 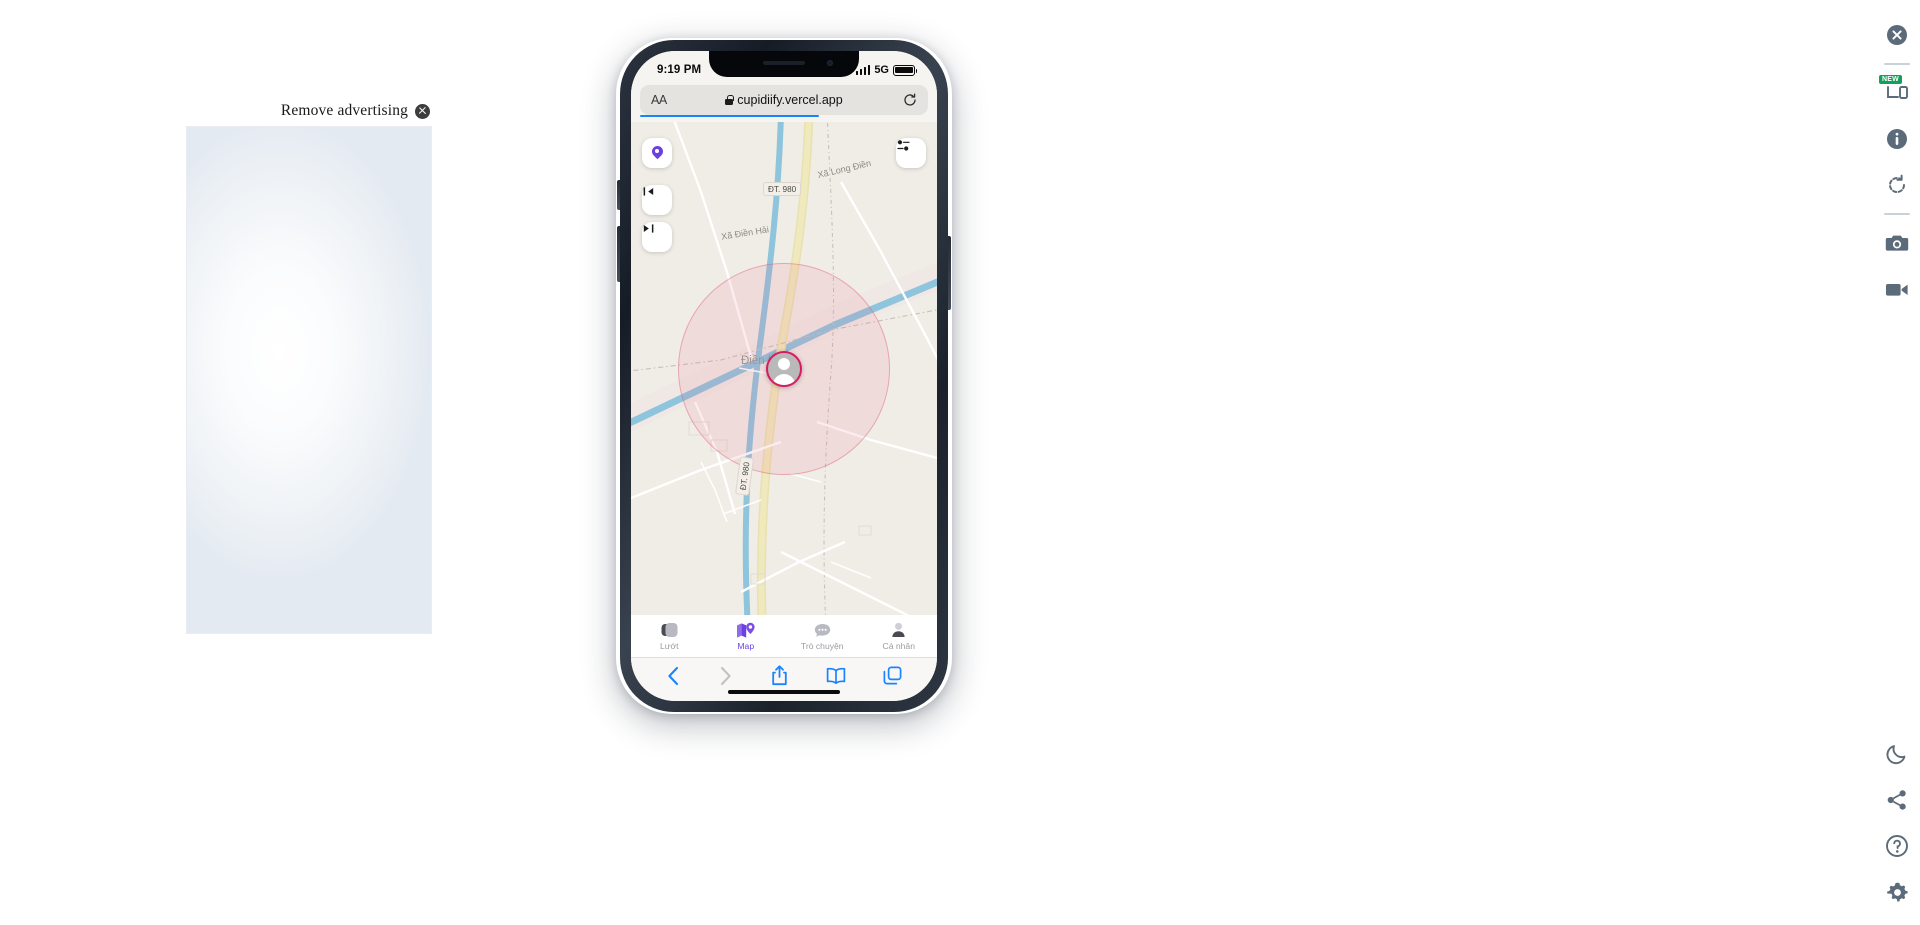 I want to click on chat-bubble-icon, so click(x=822, y=630).